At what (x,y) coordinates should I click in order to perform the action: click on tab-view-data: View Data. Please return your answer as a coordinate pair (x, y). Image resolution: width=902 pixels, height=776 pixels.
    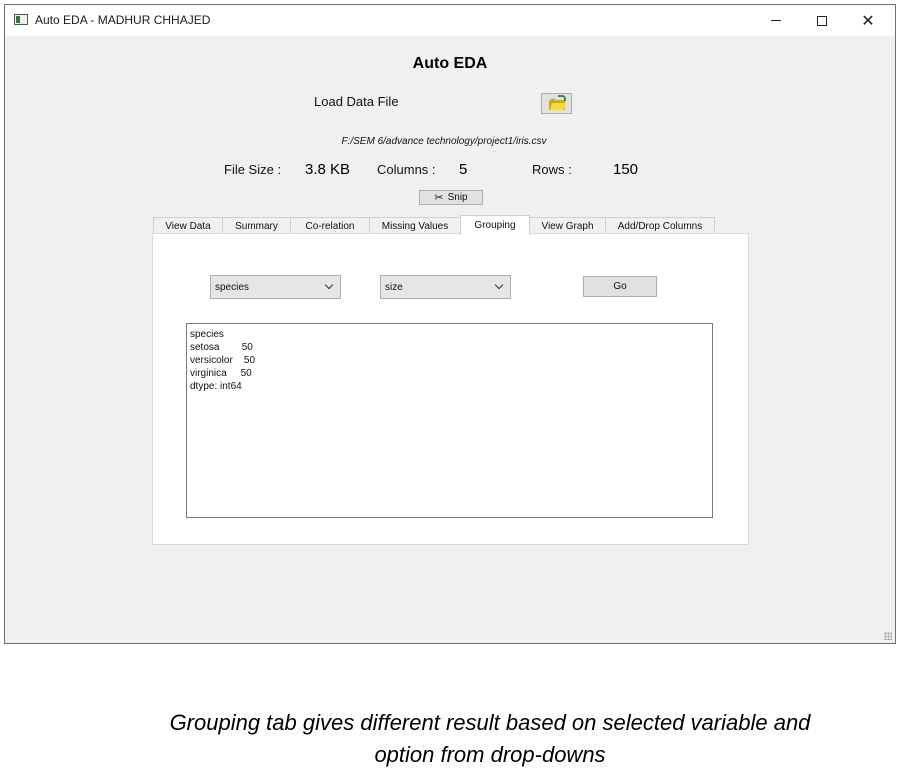
    Looking at the image, I should click on (188, 225).